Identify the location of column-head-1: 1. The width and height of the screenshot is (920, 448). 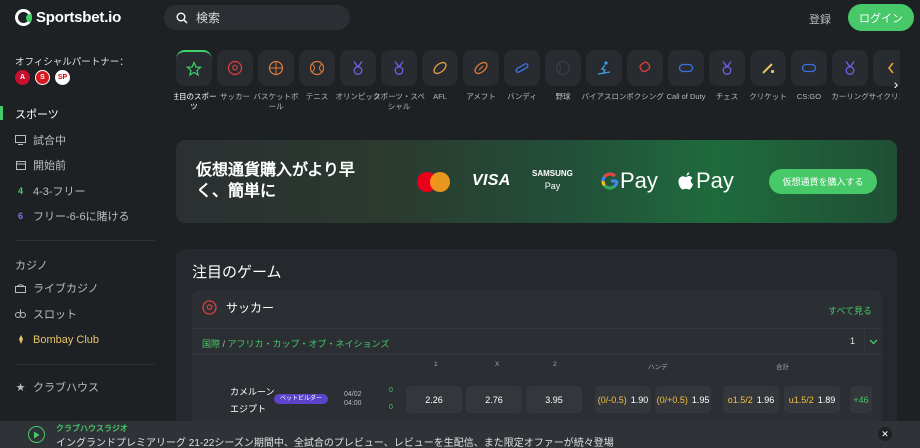
(436, 364).